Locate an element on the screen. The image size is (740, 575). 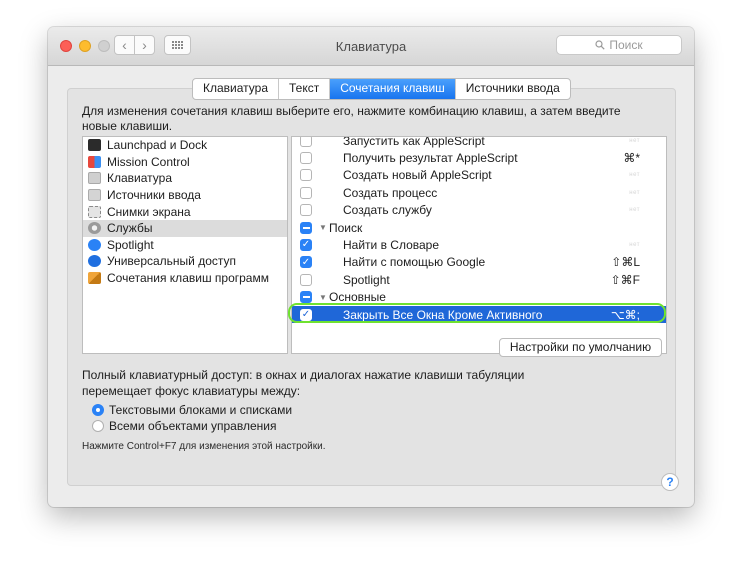
category-item: Клавиатура is located at coordinates (185, 178).